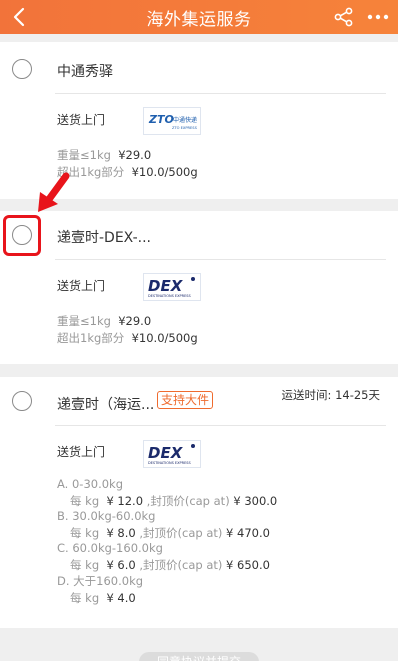 Image resolution: width=398 pixels, height=661 pixels. I want to click on highlight-box, so click(22, 235).